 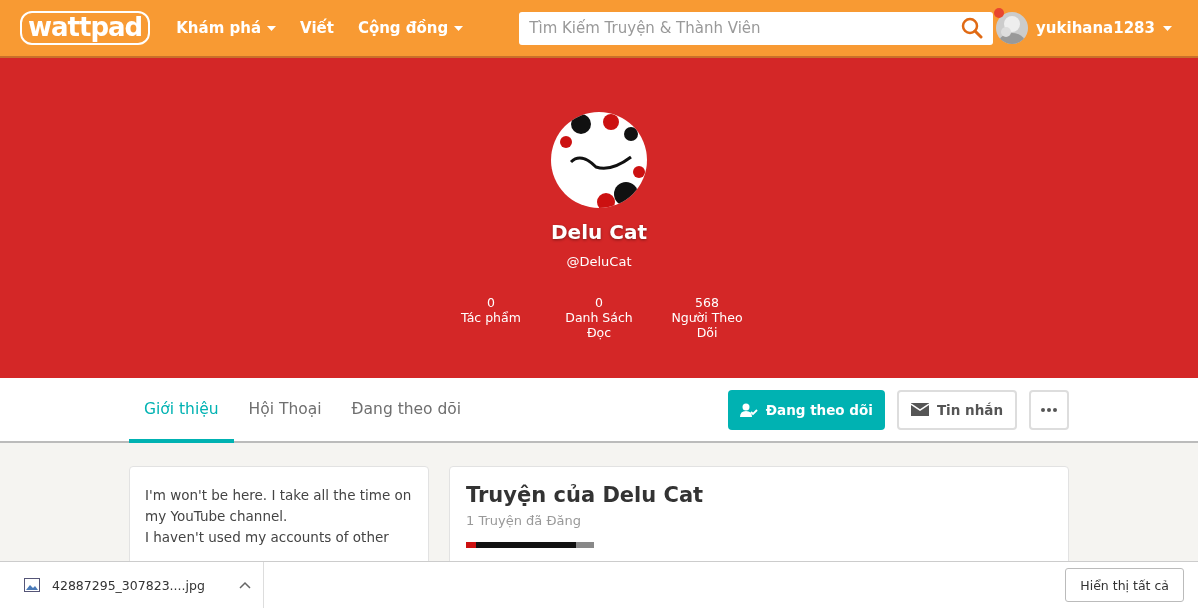 What do you see at coordinates (285, 410) in the screenshot?
I see `profile-tab: Hội Thoại` at bounding box center [285, 410].